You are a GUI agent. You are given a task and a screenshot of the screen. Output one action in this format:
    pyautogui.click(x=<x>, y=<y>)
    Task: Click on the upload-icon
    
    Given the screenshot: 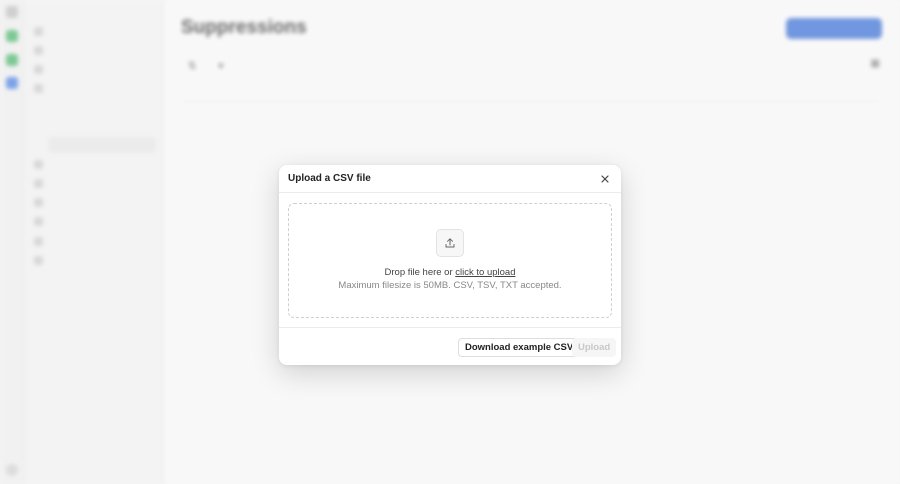 What is the action you would take?
    pyautogui.click(x=450, y=243)
    